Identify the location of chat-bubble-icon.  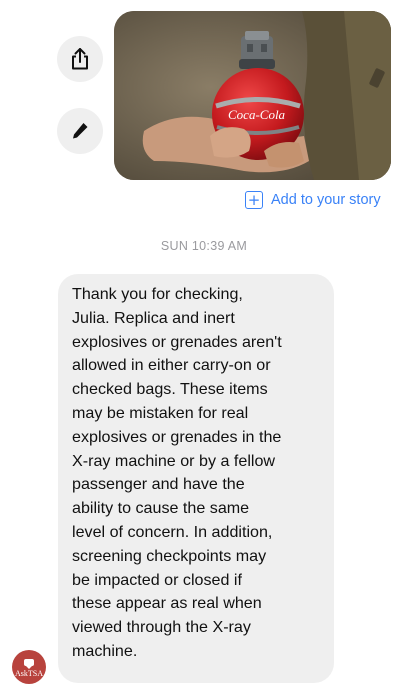
(29, 663).